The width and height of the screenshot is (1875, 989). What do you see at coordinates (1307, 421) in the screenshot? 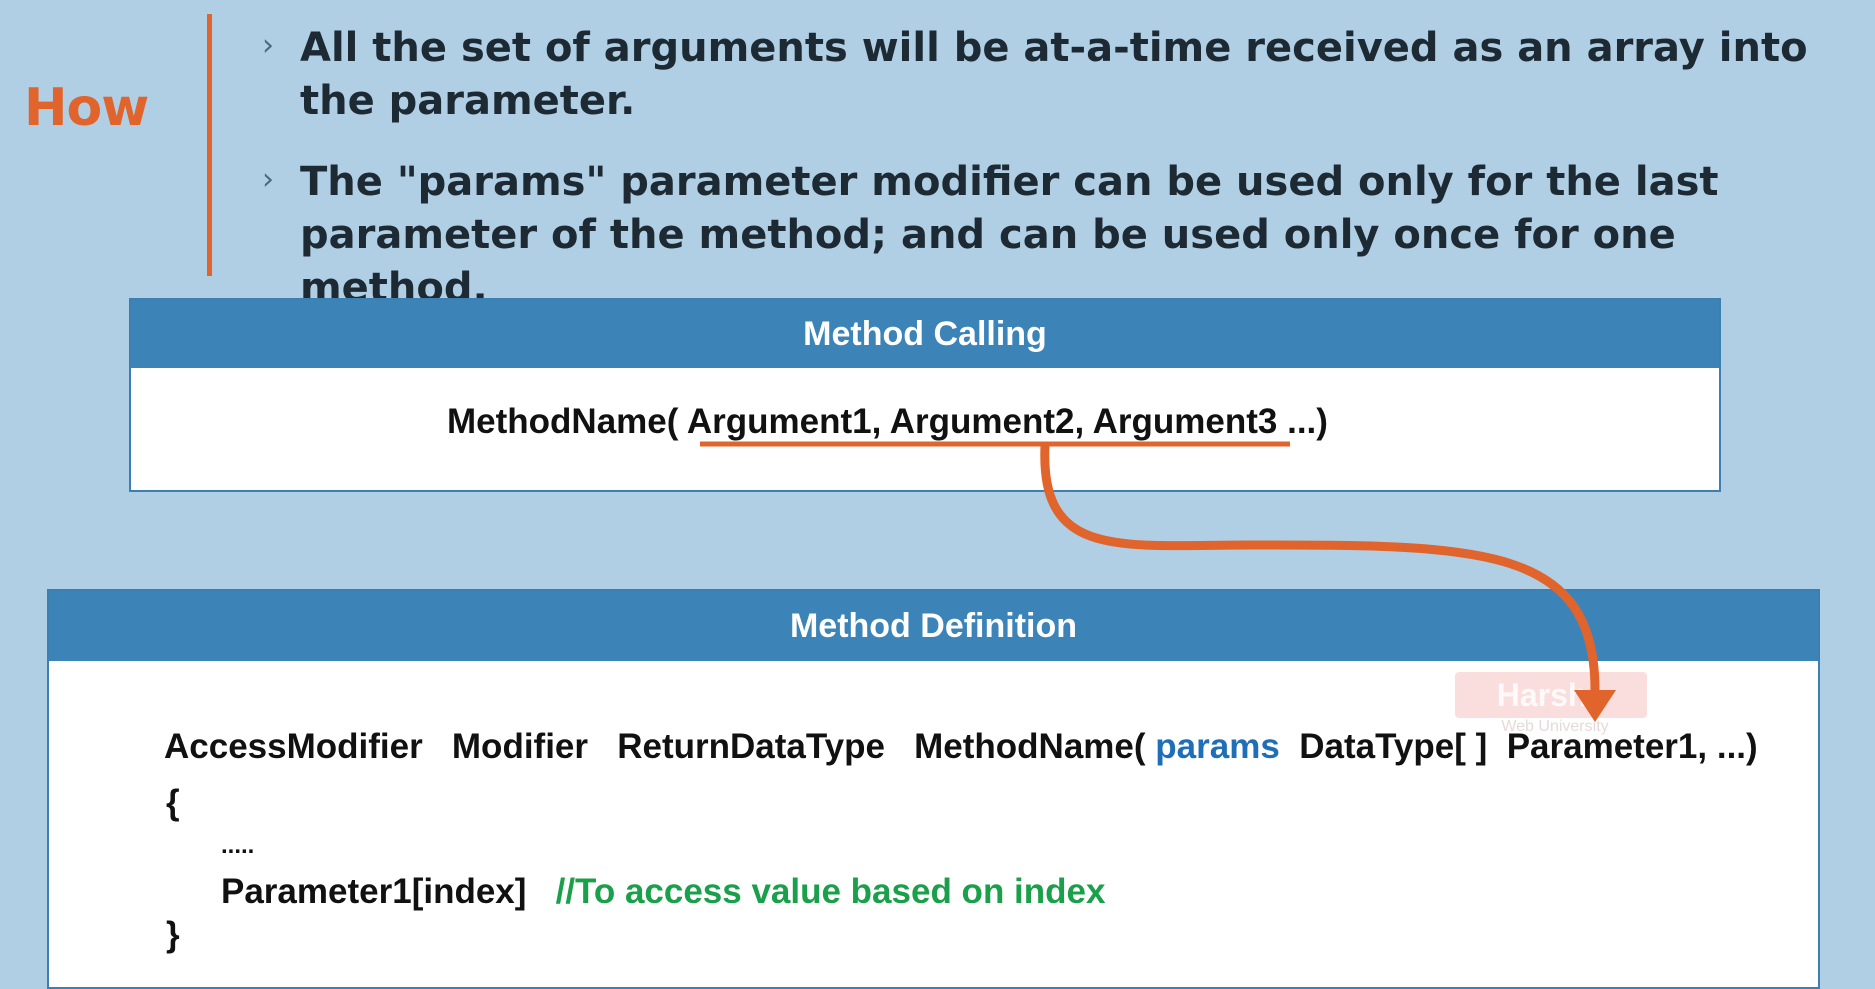
I see `call-tail: ...)` at bounding box center [1307, 421].